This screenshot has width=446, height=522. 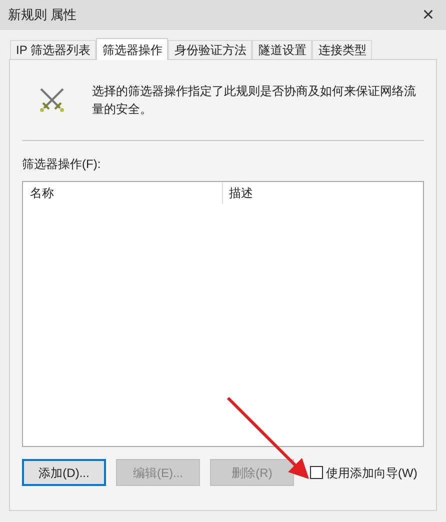 What do you see at coordinates (42, 15) in the screenshot?
I see `window-title: 新规则 属性` at bounding box center [42, 15].